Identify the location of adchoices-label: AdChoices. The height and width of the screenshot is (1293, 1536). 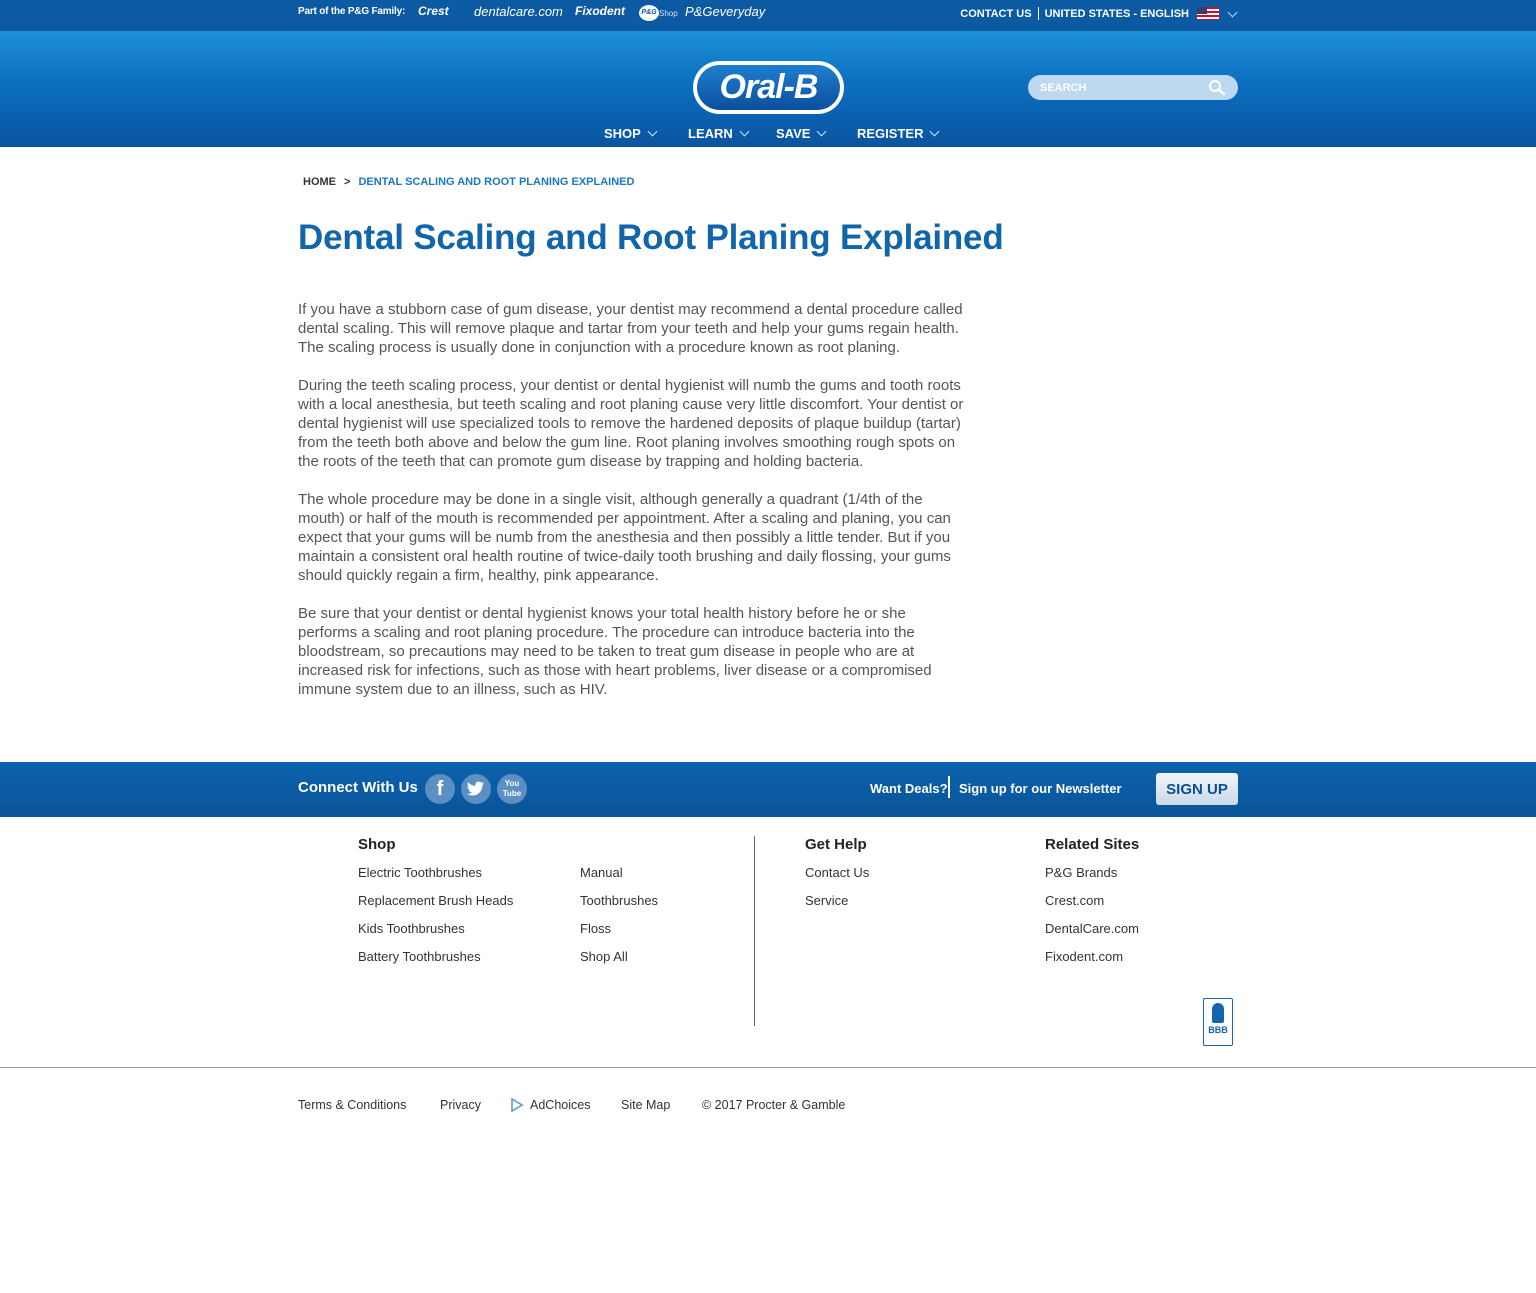
(560, 1105).